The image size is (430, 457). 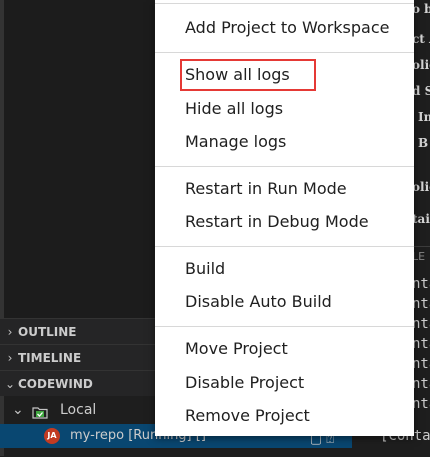 I want to click on folder-check-icon, so click(x=40, y=411).